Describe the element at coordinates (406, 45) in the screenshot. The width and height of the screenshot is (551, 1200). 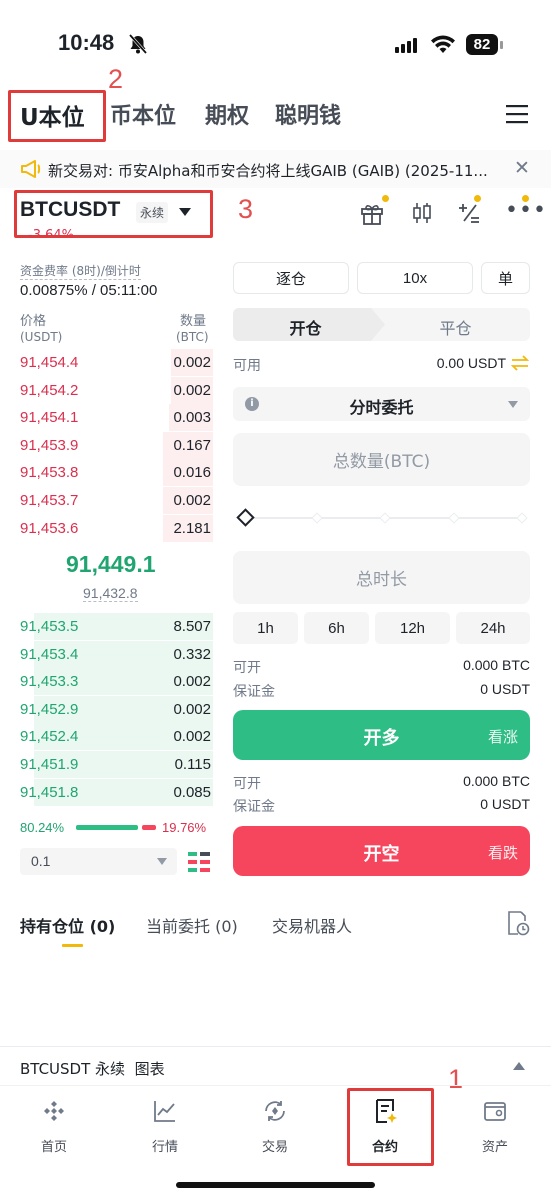
I see `signal-icon` at that location.